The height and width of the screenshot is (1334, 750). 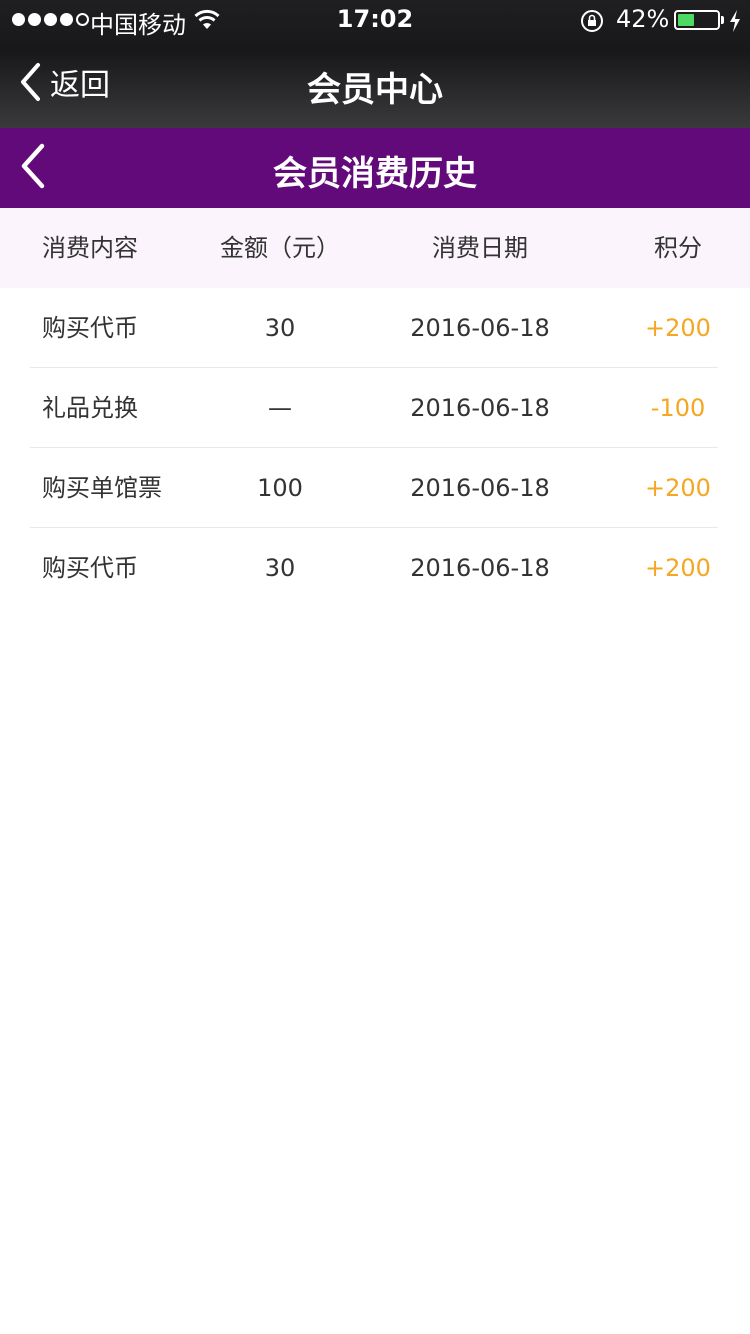 I want to click on column-header-points: 积分, so click(x=678, y=248).